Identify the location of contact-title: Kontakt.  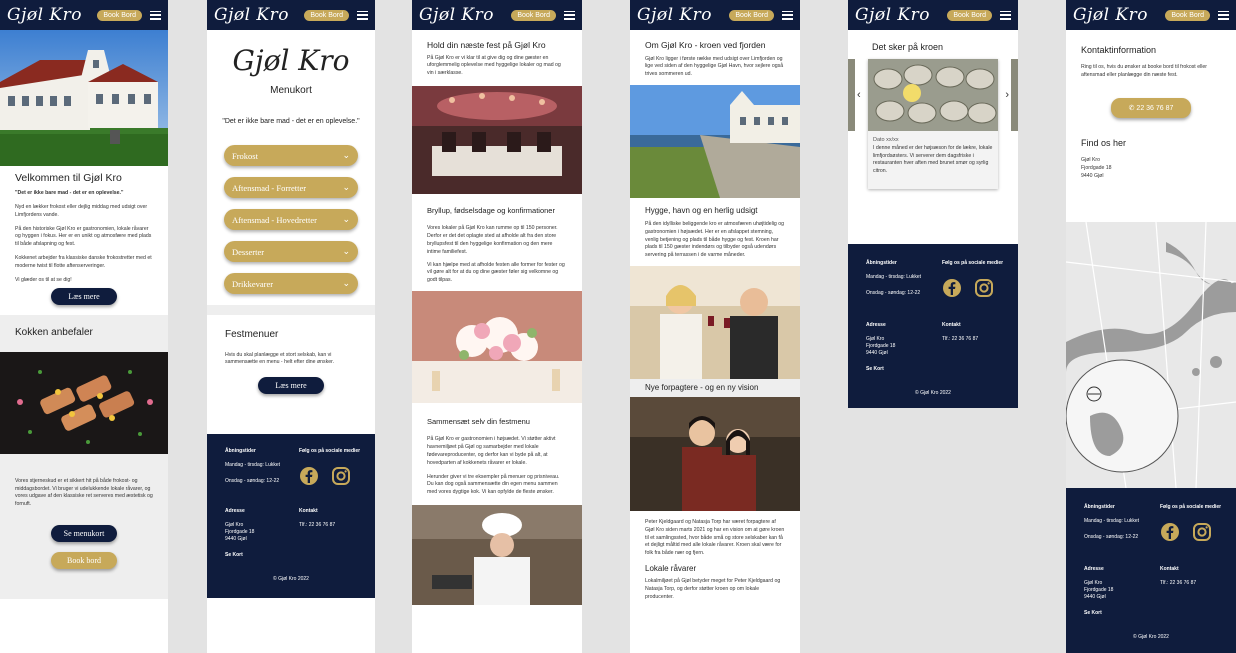
(308, 511).